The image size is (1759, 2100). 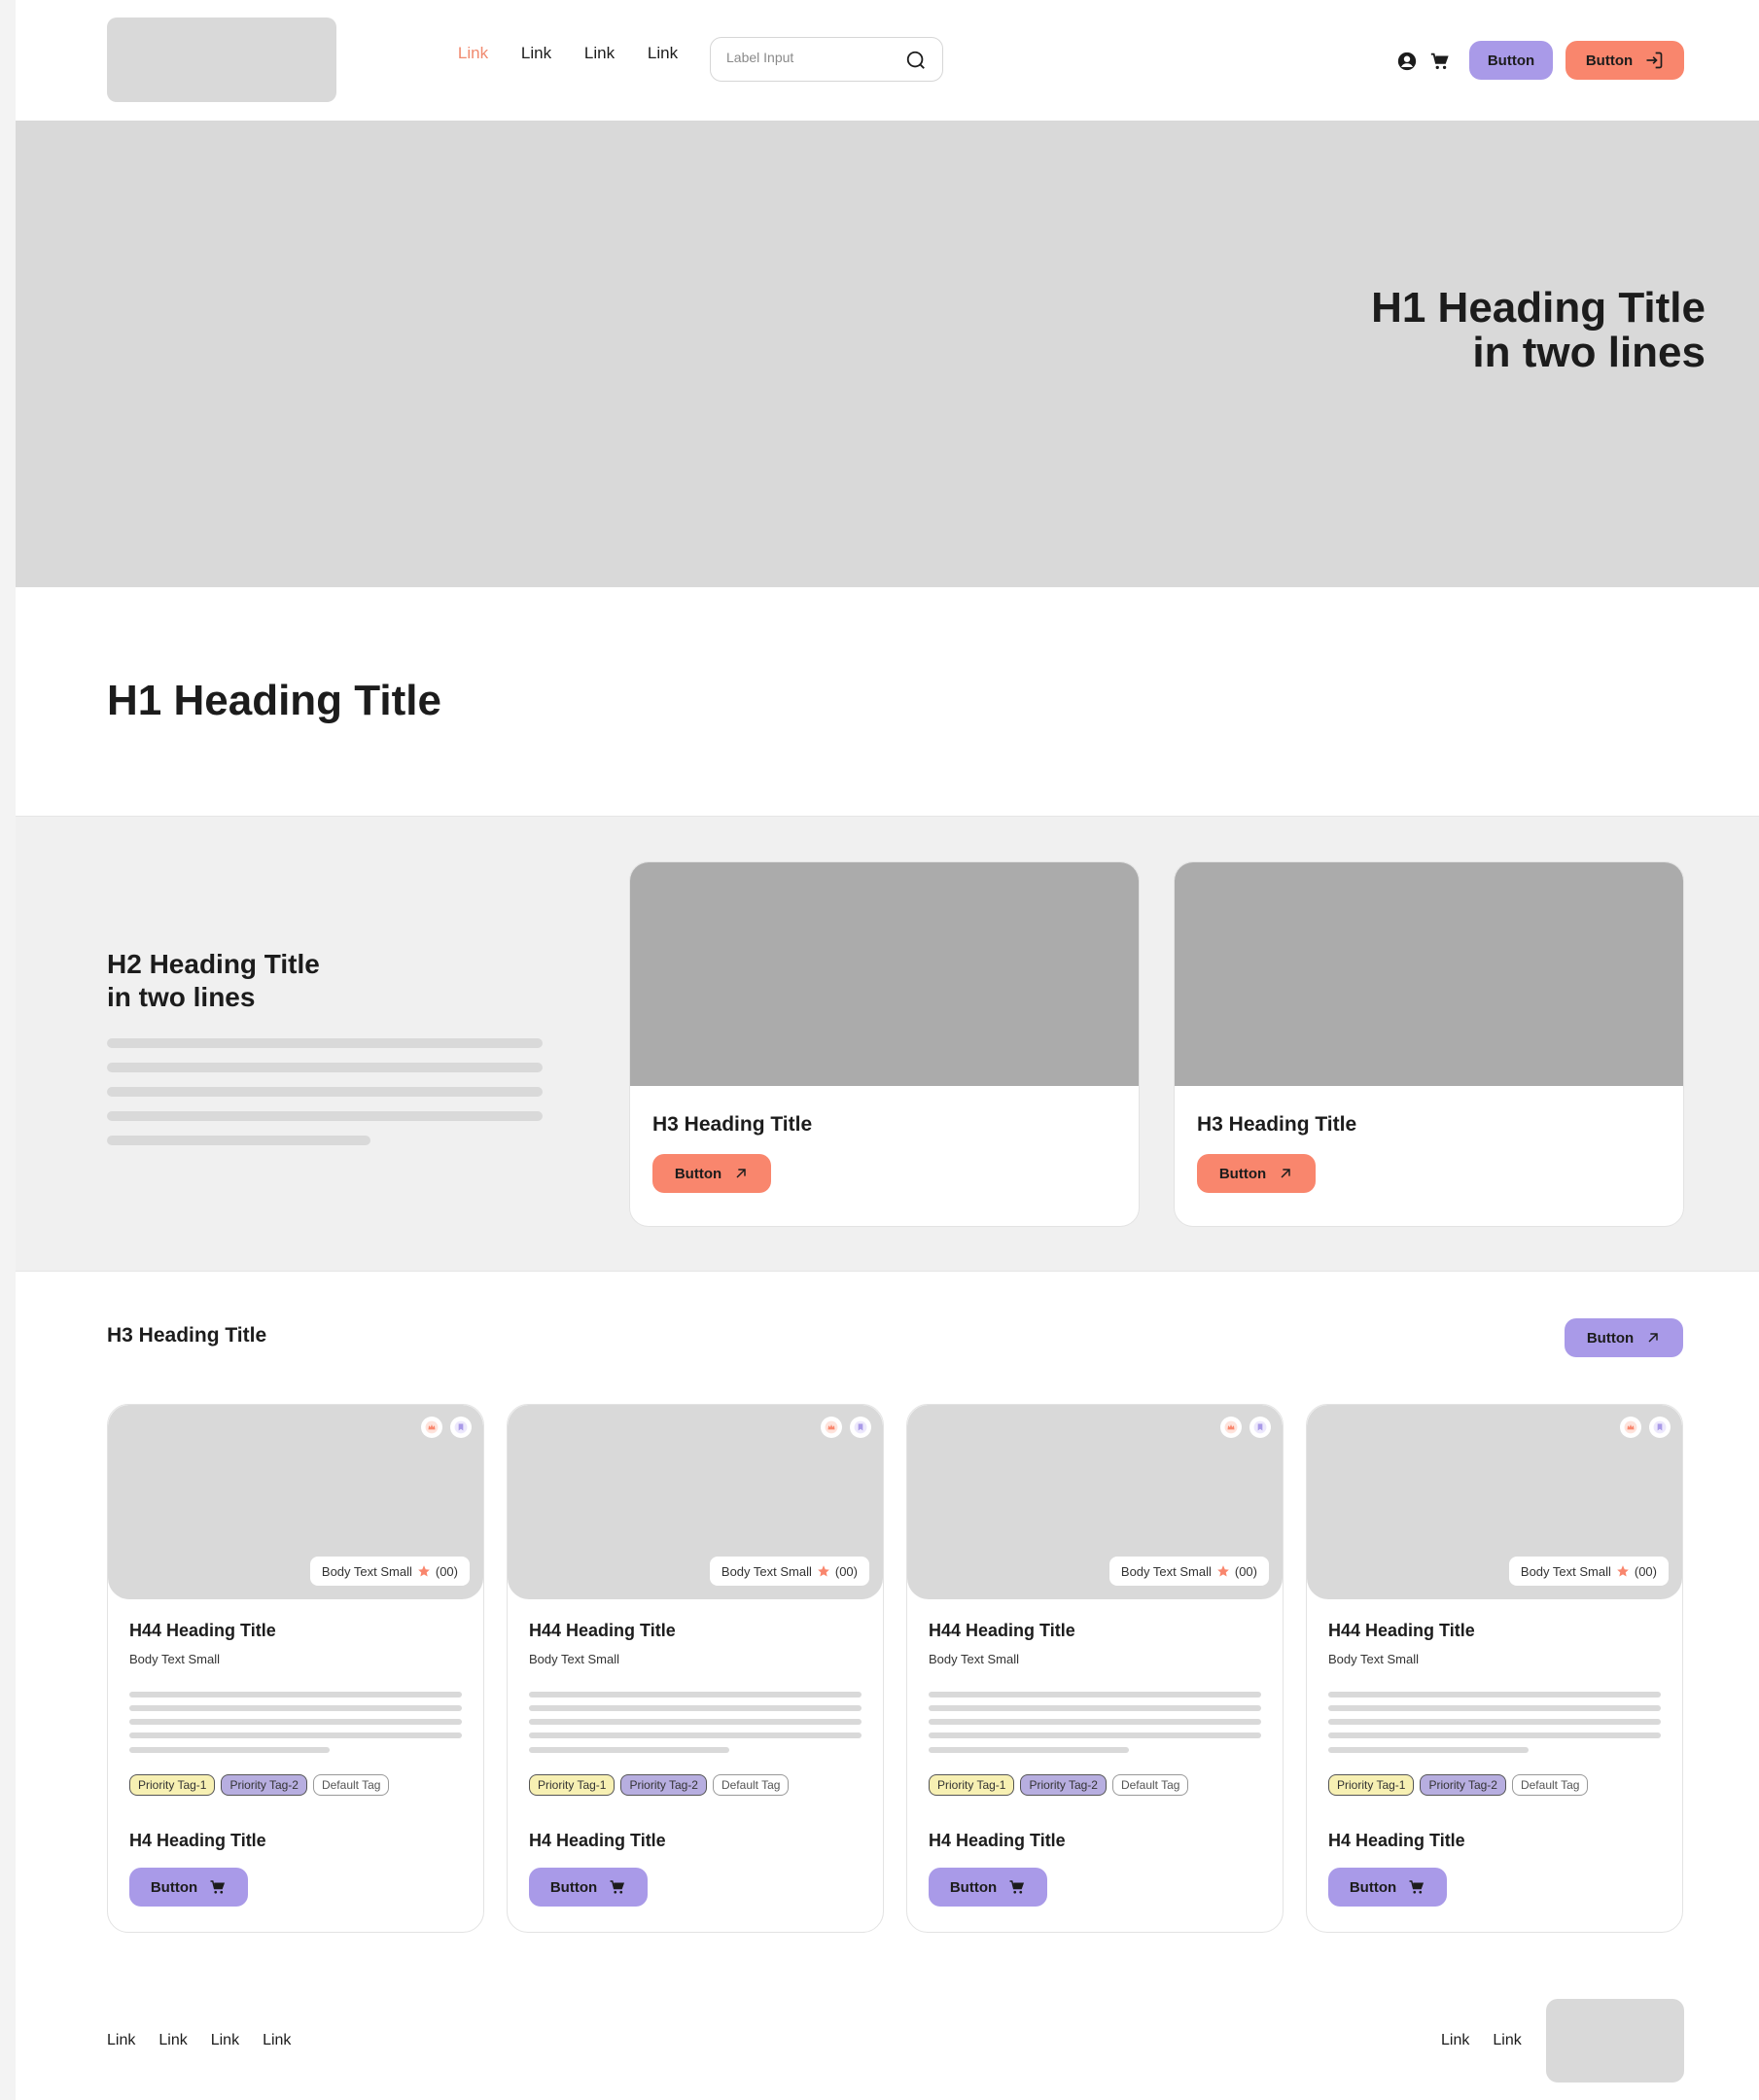 I want to click on feature-title-line1: H2 Heading Title, so click(x=213, y=964).